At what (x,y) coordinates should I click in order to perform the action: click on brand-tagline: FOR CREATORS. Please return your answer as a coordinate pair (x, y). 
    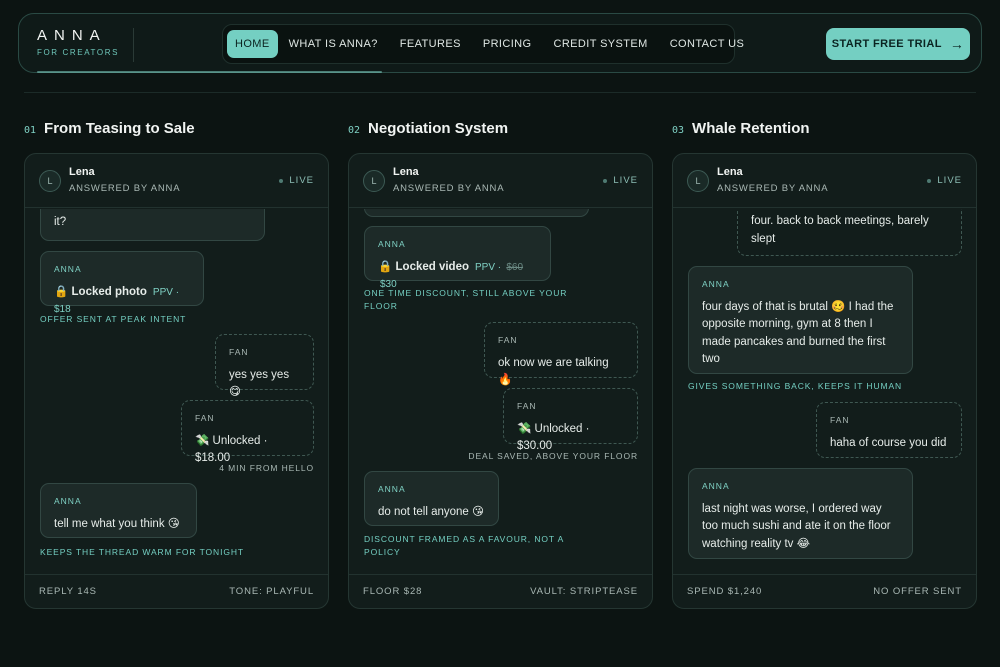
    Looking at the image, I should click on (78, 52).